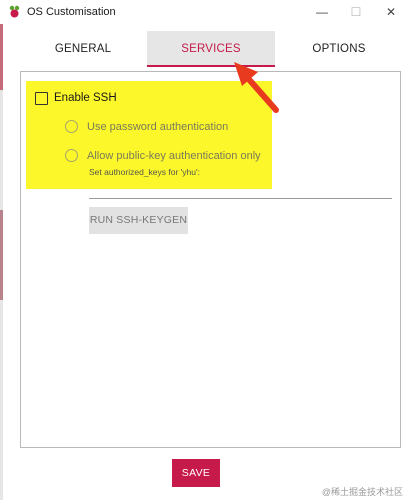  Describe the element at coordinates (240, 198) in the screenshot. I see `authorized-keys-field` at that location.